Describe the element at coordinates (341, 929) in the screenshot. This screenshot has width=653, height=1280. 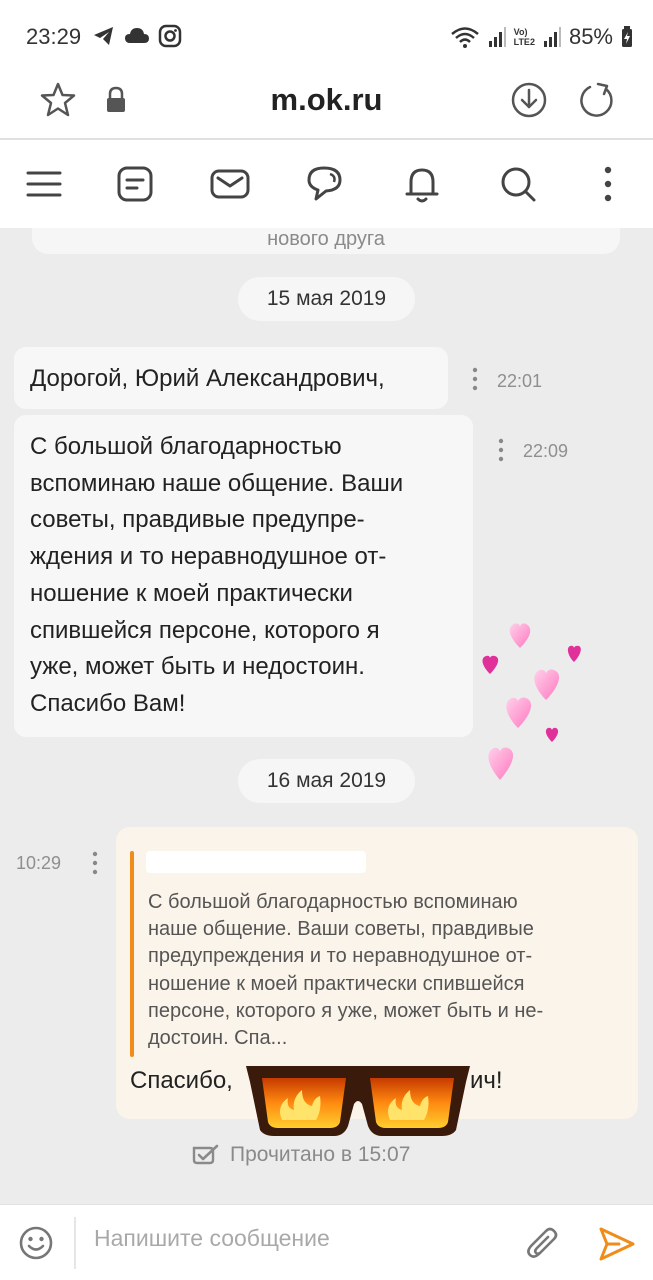
I see `quote-line: наше общение. Ваши советы, правдивые` at that location.